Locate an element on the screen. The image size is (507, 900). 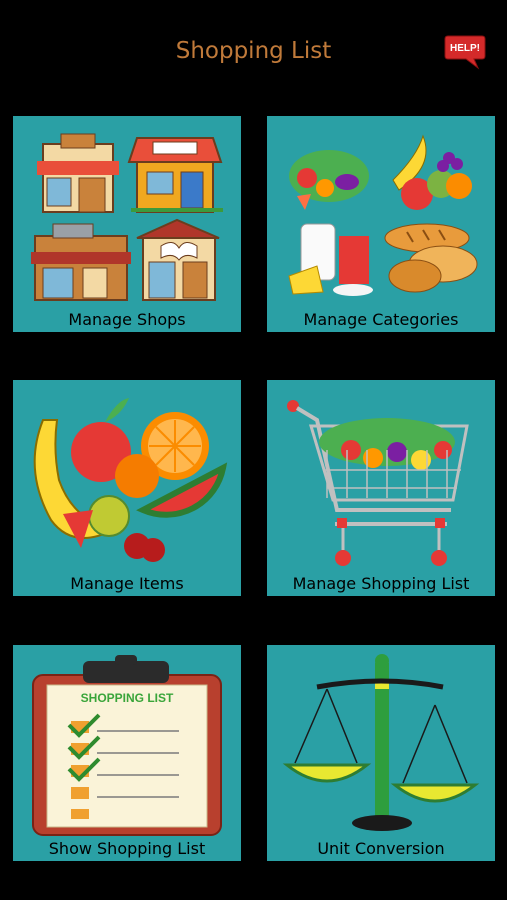
show-shopping-list-label: Show Shopping List is located at coordinates (127, 848).